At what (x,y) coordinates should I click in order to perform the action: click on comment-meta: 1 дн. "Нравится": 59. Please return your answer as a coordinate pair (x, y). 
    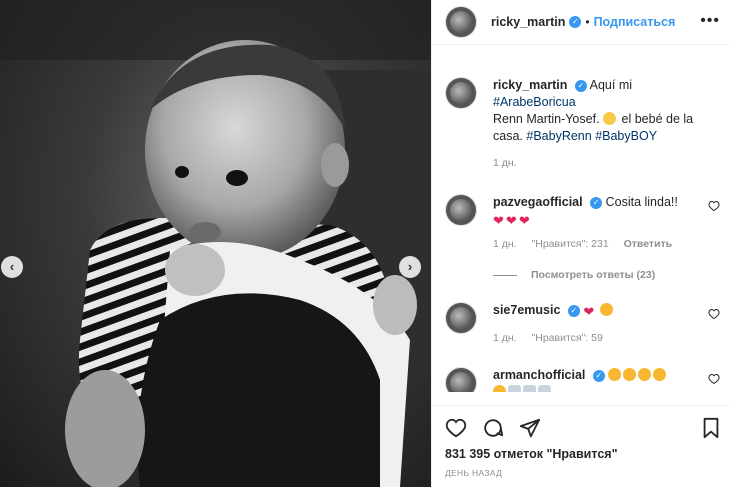
    Looking at the image, I should click on (554, 338).